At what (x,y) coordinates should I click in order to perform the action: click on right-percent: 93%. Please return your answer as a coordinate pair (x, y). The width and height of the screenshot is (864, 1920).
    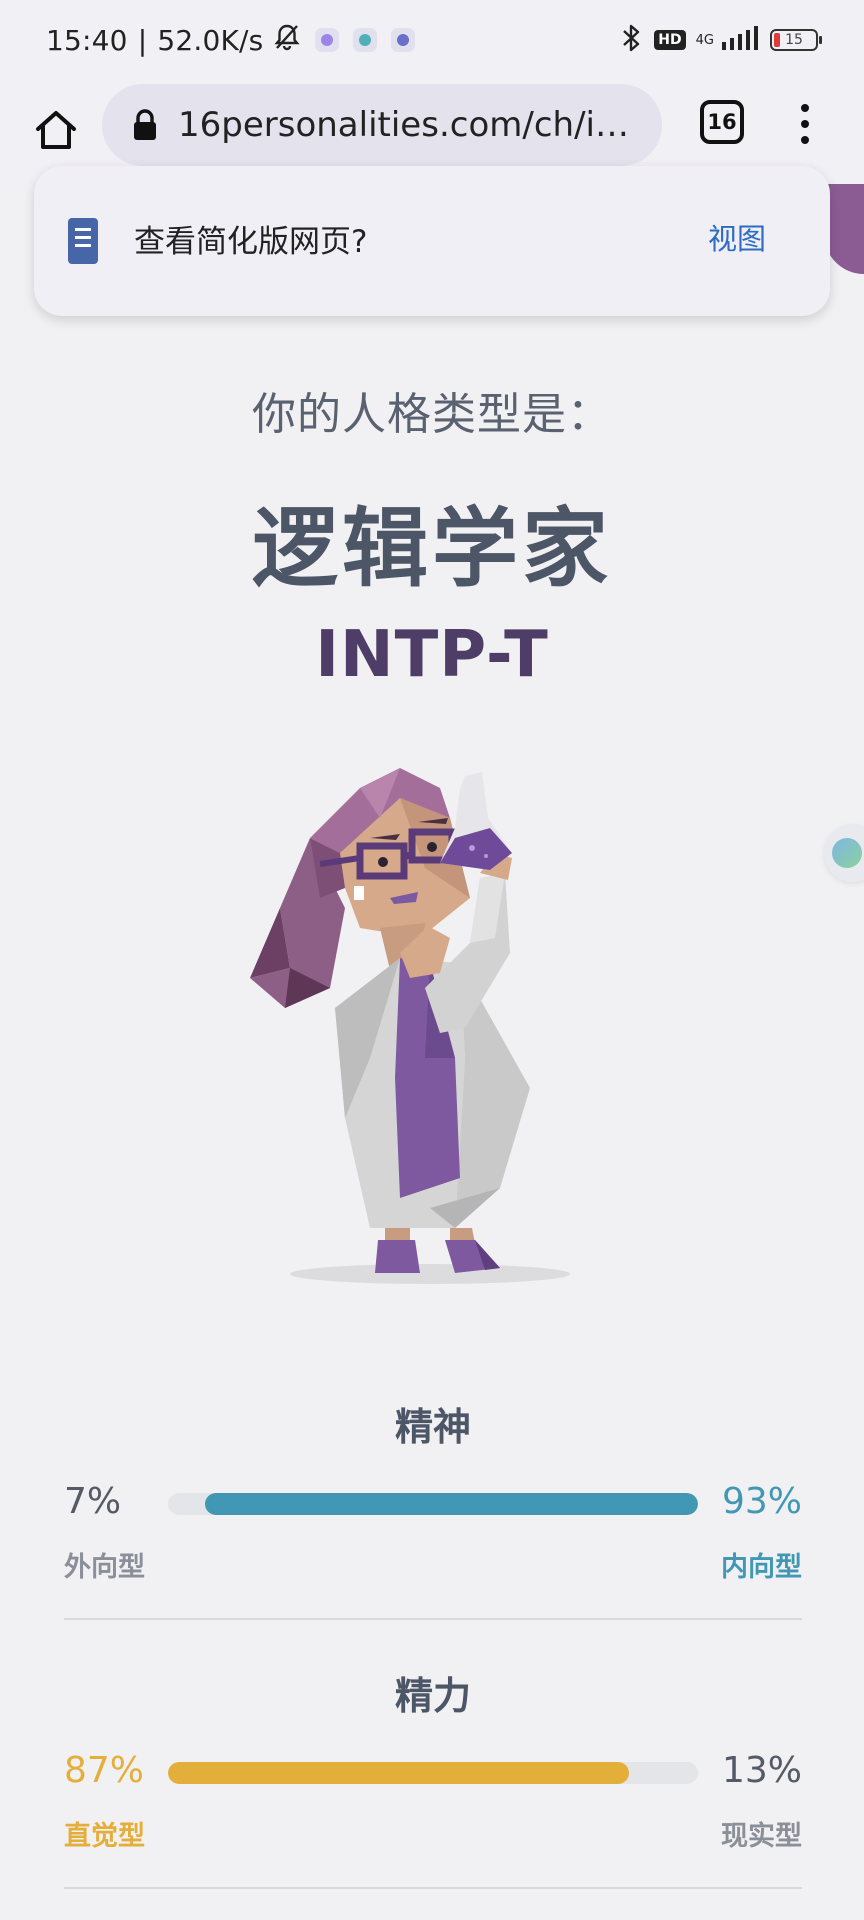
    Looking at the image, I should click on (761, 1501).